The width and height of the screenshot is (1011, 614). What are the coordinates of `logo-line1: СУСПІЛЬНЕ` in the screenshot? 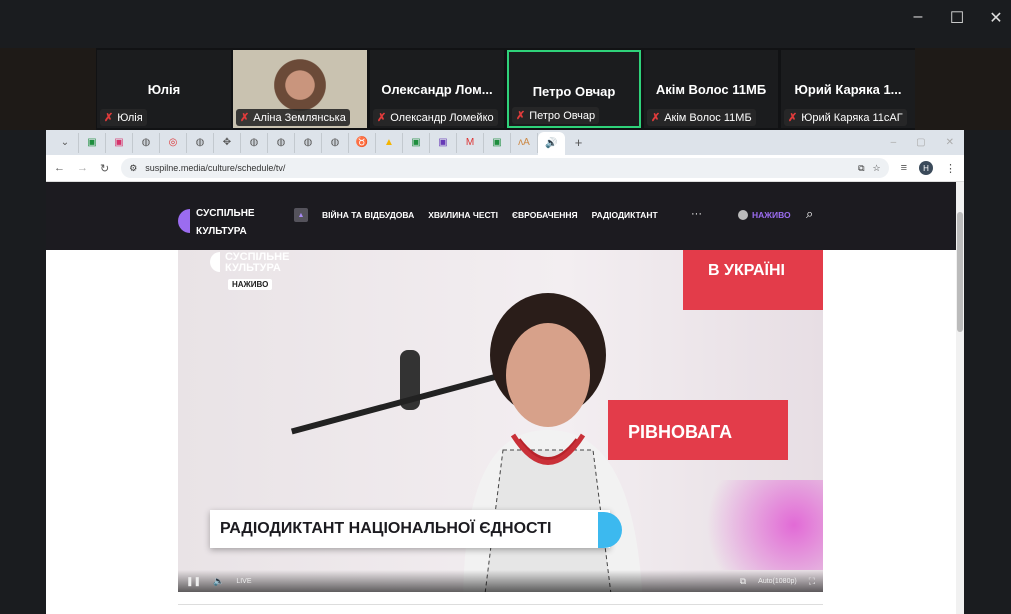 It's located at (225, 213).